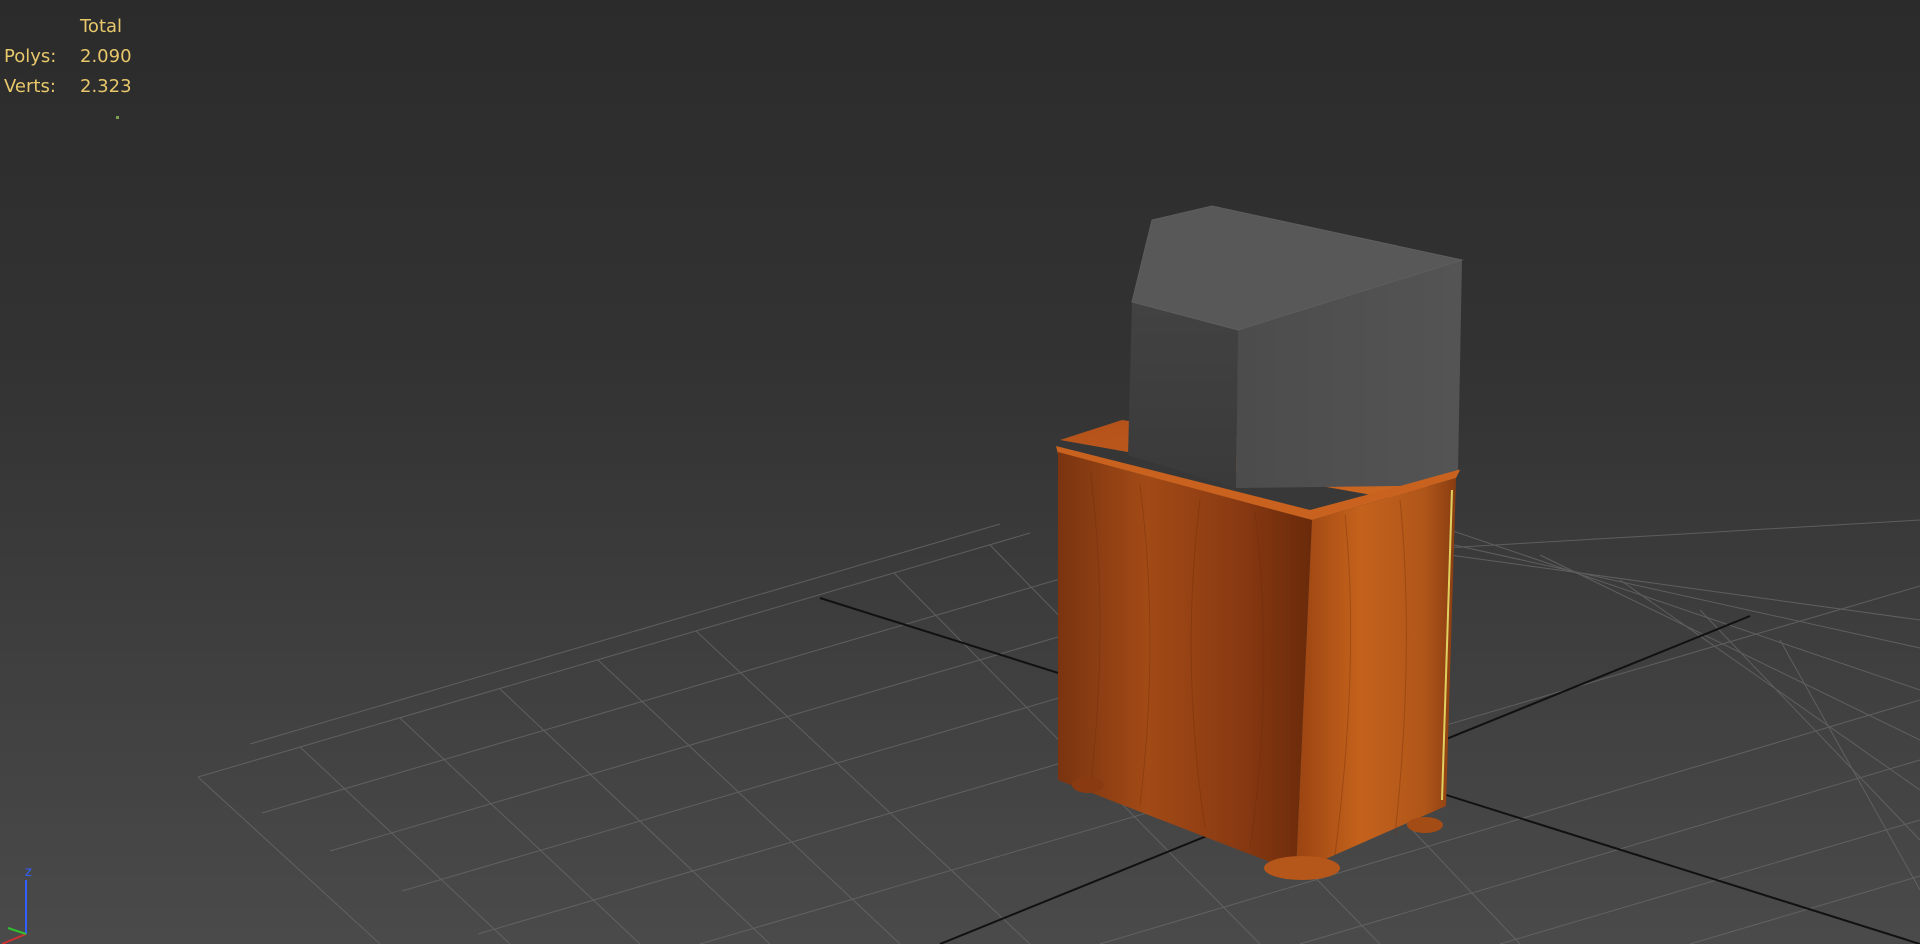  I want to click on verts-value: 2.323, so click(106, 86).